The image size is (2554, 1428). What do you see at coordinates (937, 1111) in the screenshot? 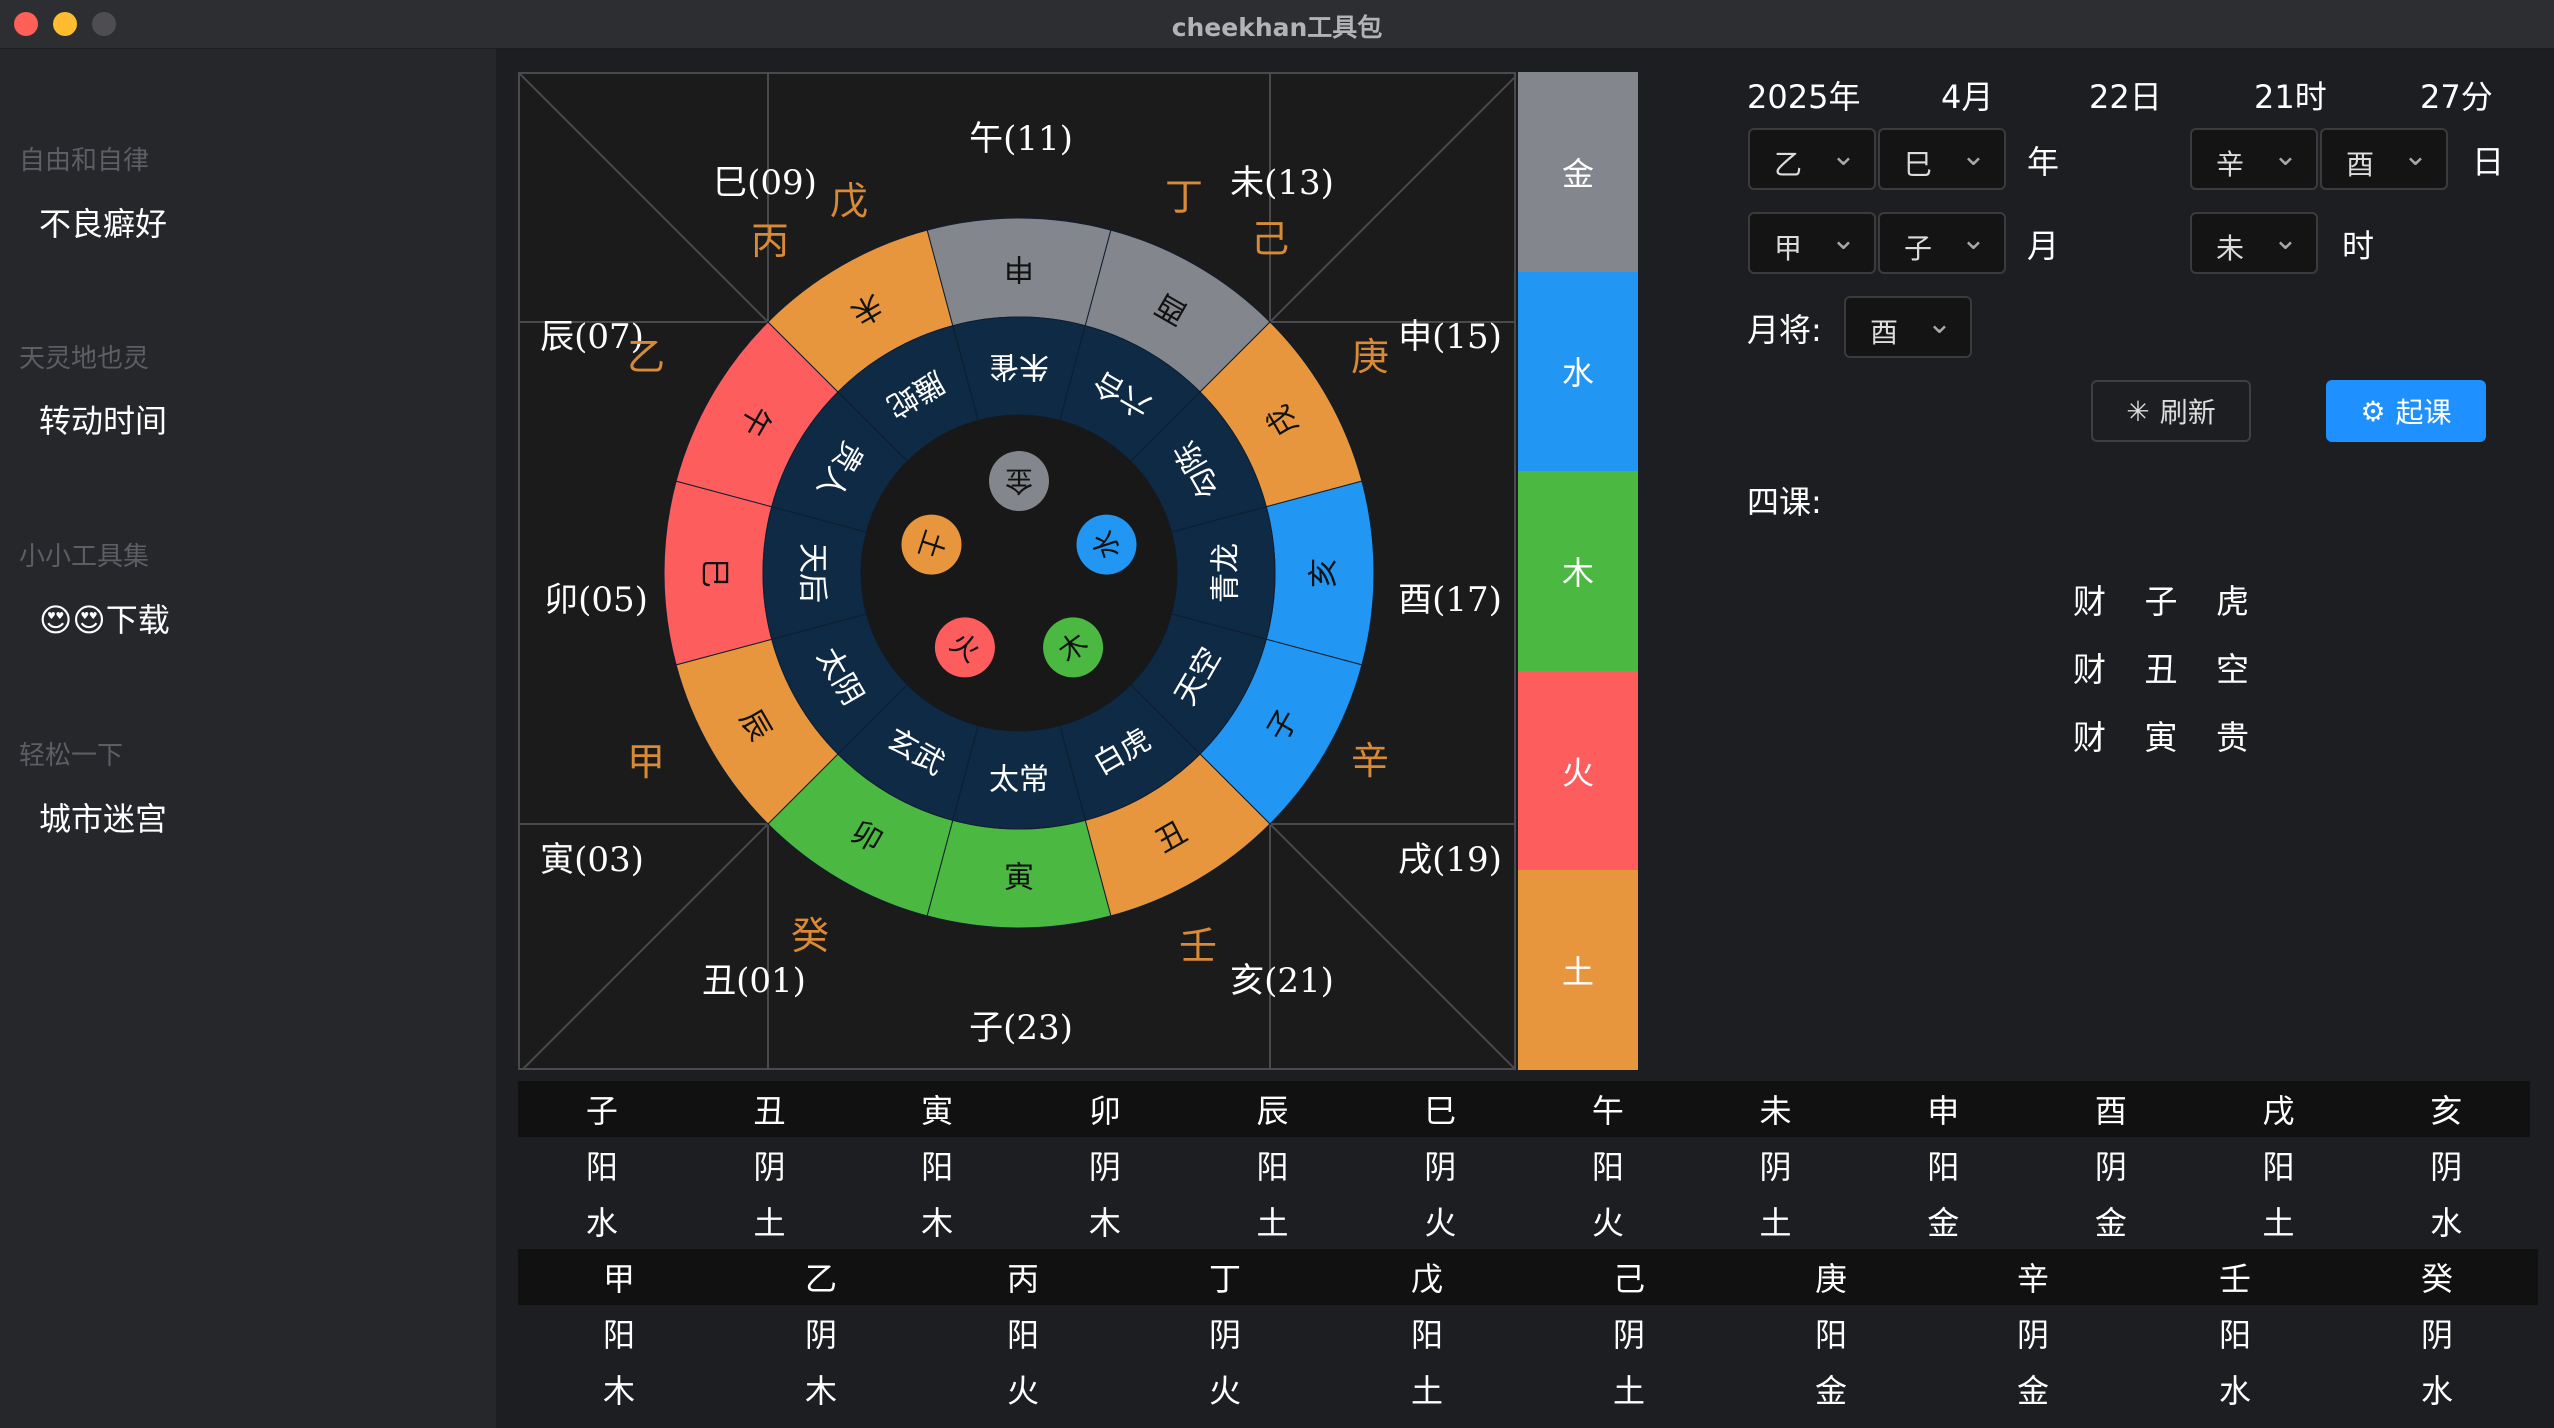
I see `branch-cell: 寅` at bounding box center [937, 1111].